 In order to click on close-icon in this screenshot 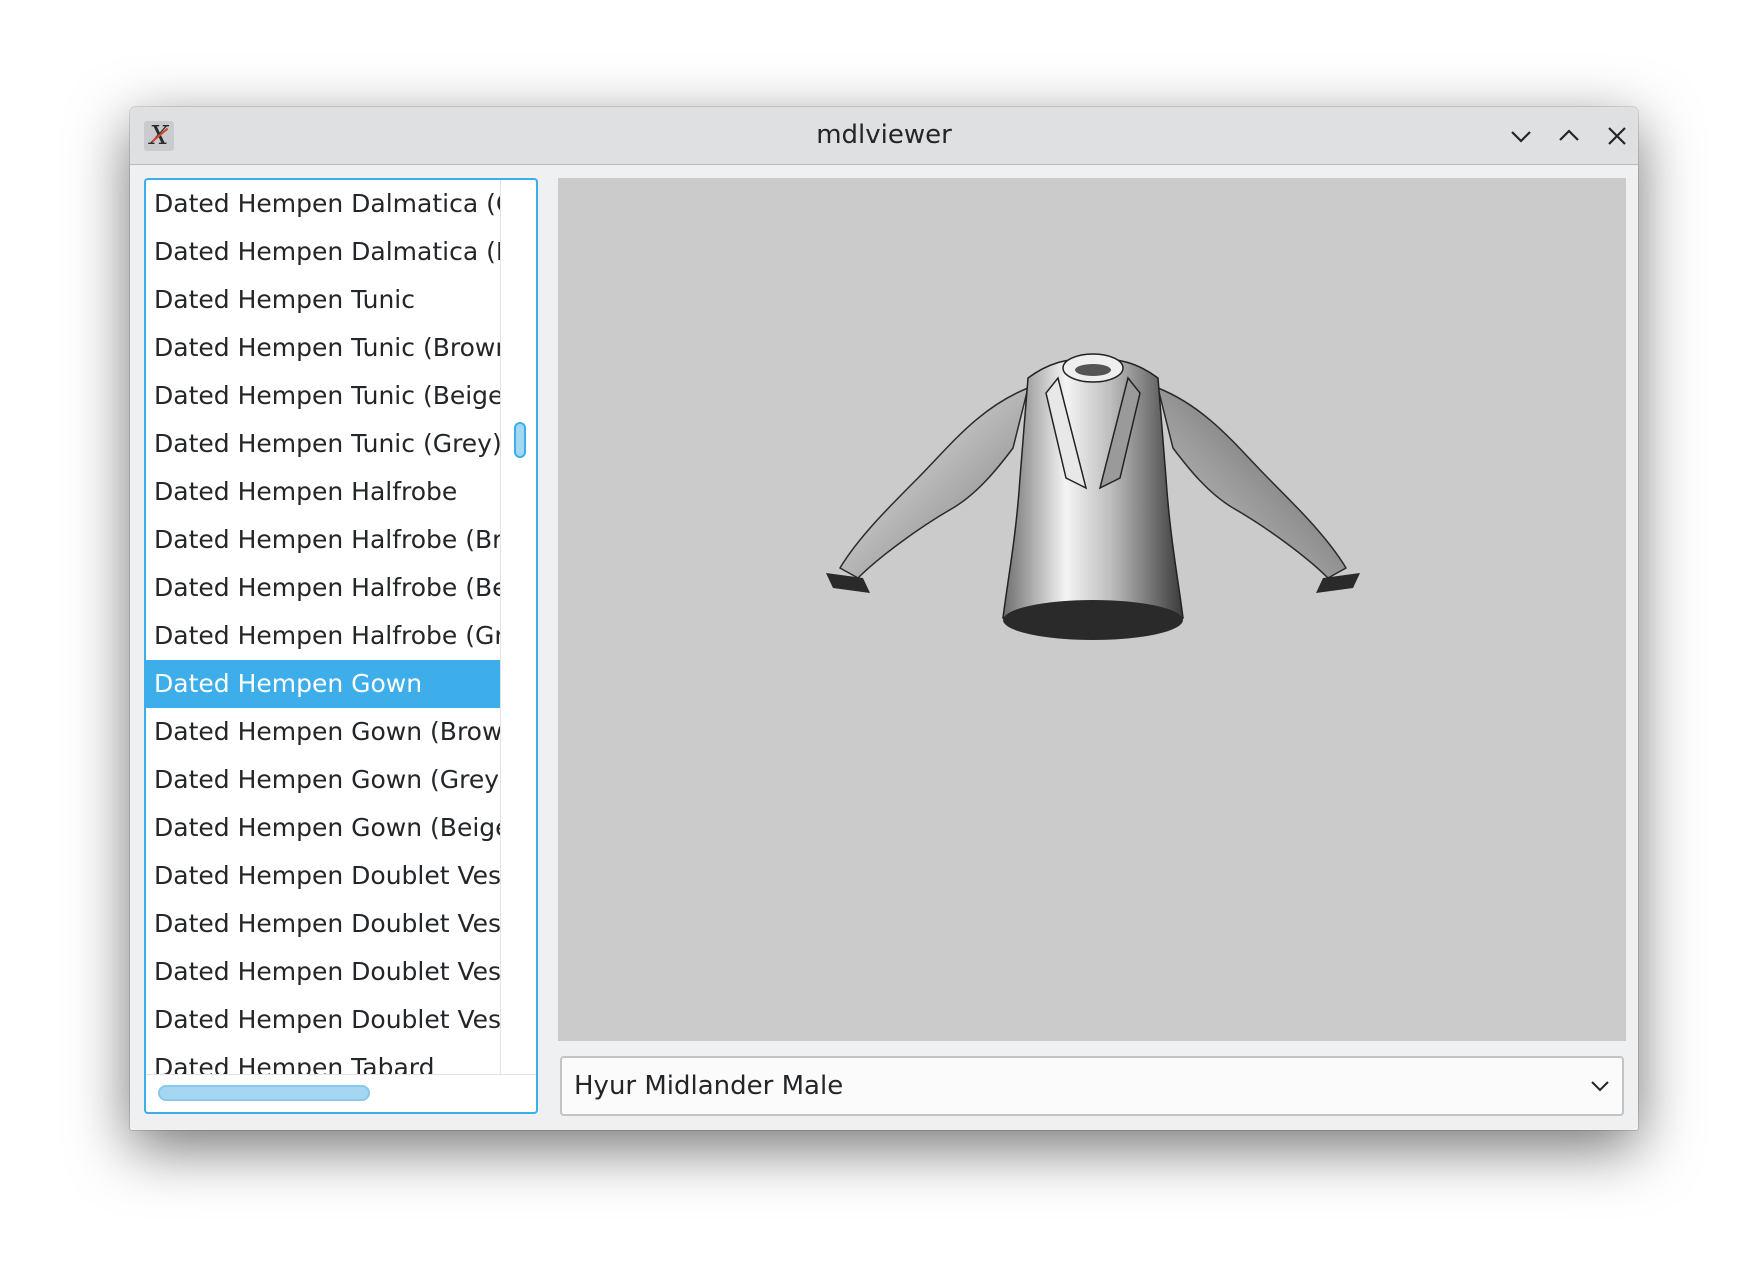, I will do `click(1617, 136)`.